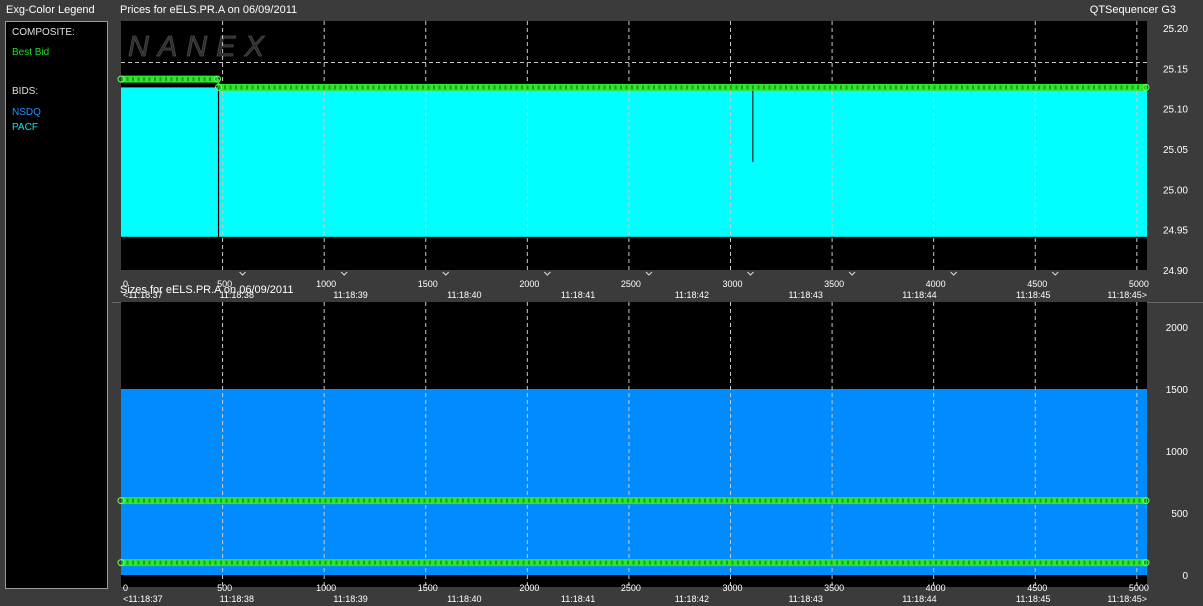 Image resolution: width=1203 pixels, height=606 pixels. I want to click on x-time-label: 11:18:45>, so click(1127, 599).